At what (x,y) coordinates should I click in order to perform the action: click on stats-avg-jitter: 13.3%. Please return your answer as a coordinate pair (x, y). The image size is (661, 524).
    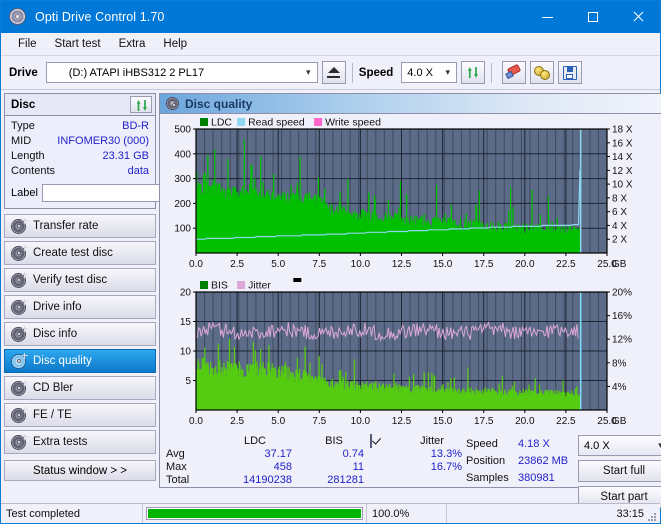
    Looking at the image, I should click on (446, 454).